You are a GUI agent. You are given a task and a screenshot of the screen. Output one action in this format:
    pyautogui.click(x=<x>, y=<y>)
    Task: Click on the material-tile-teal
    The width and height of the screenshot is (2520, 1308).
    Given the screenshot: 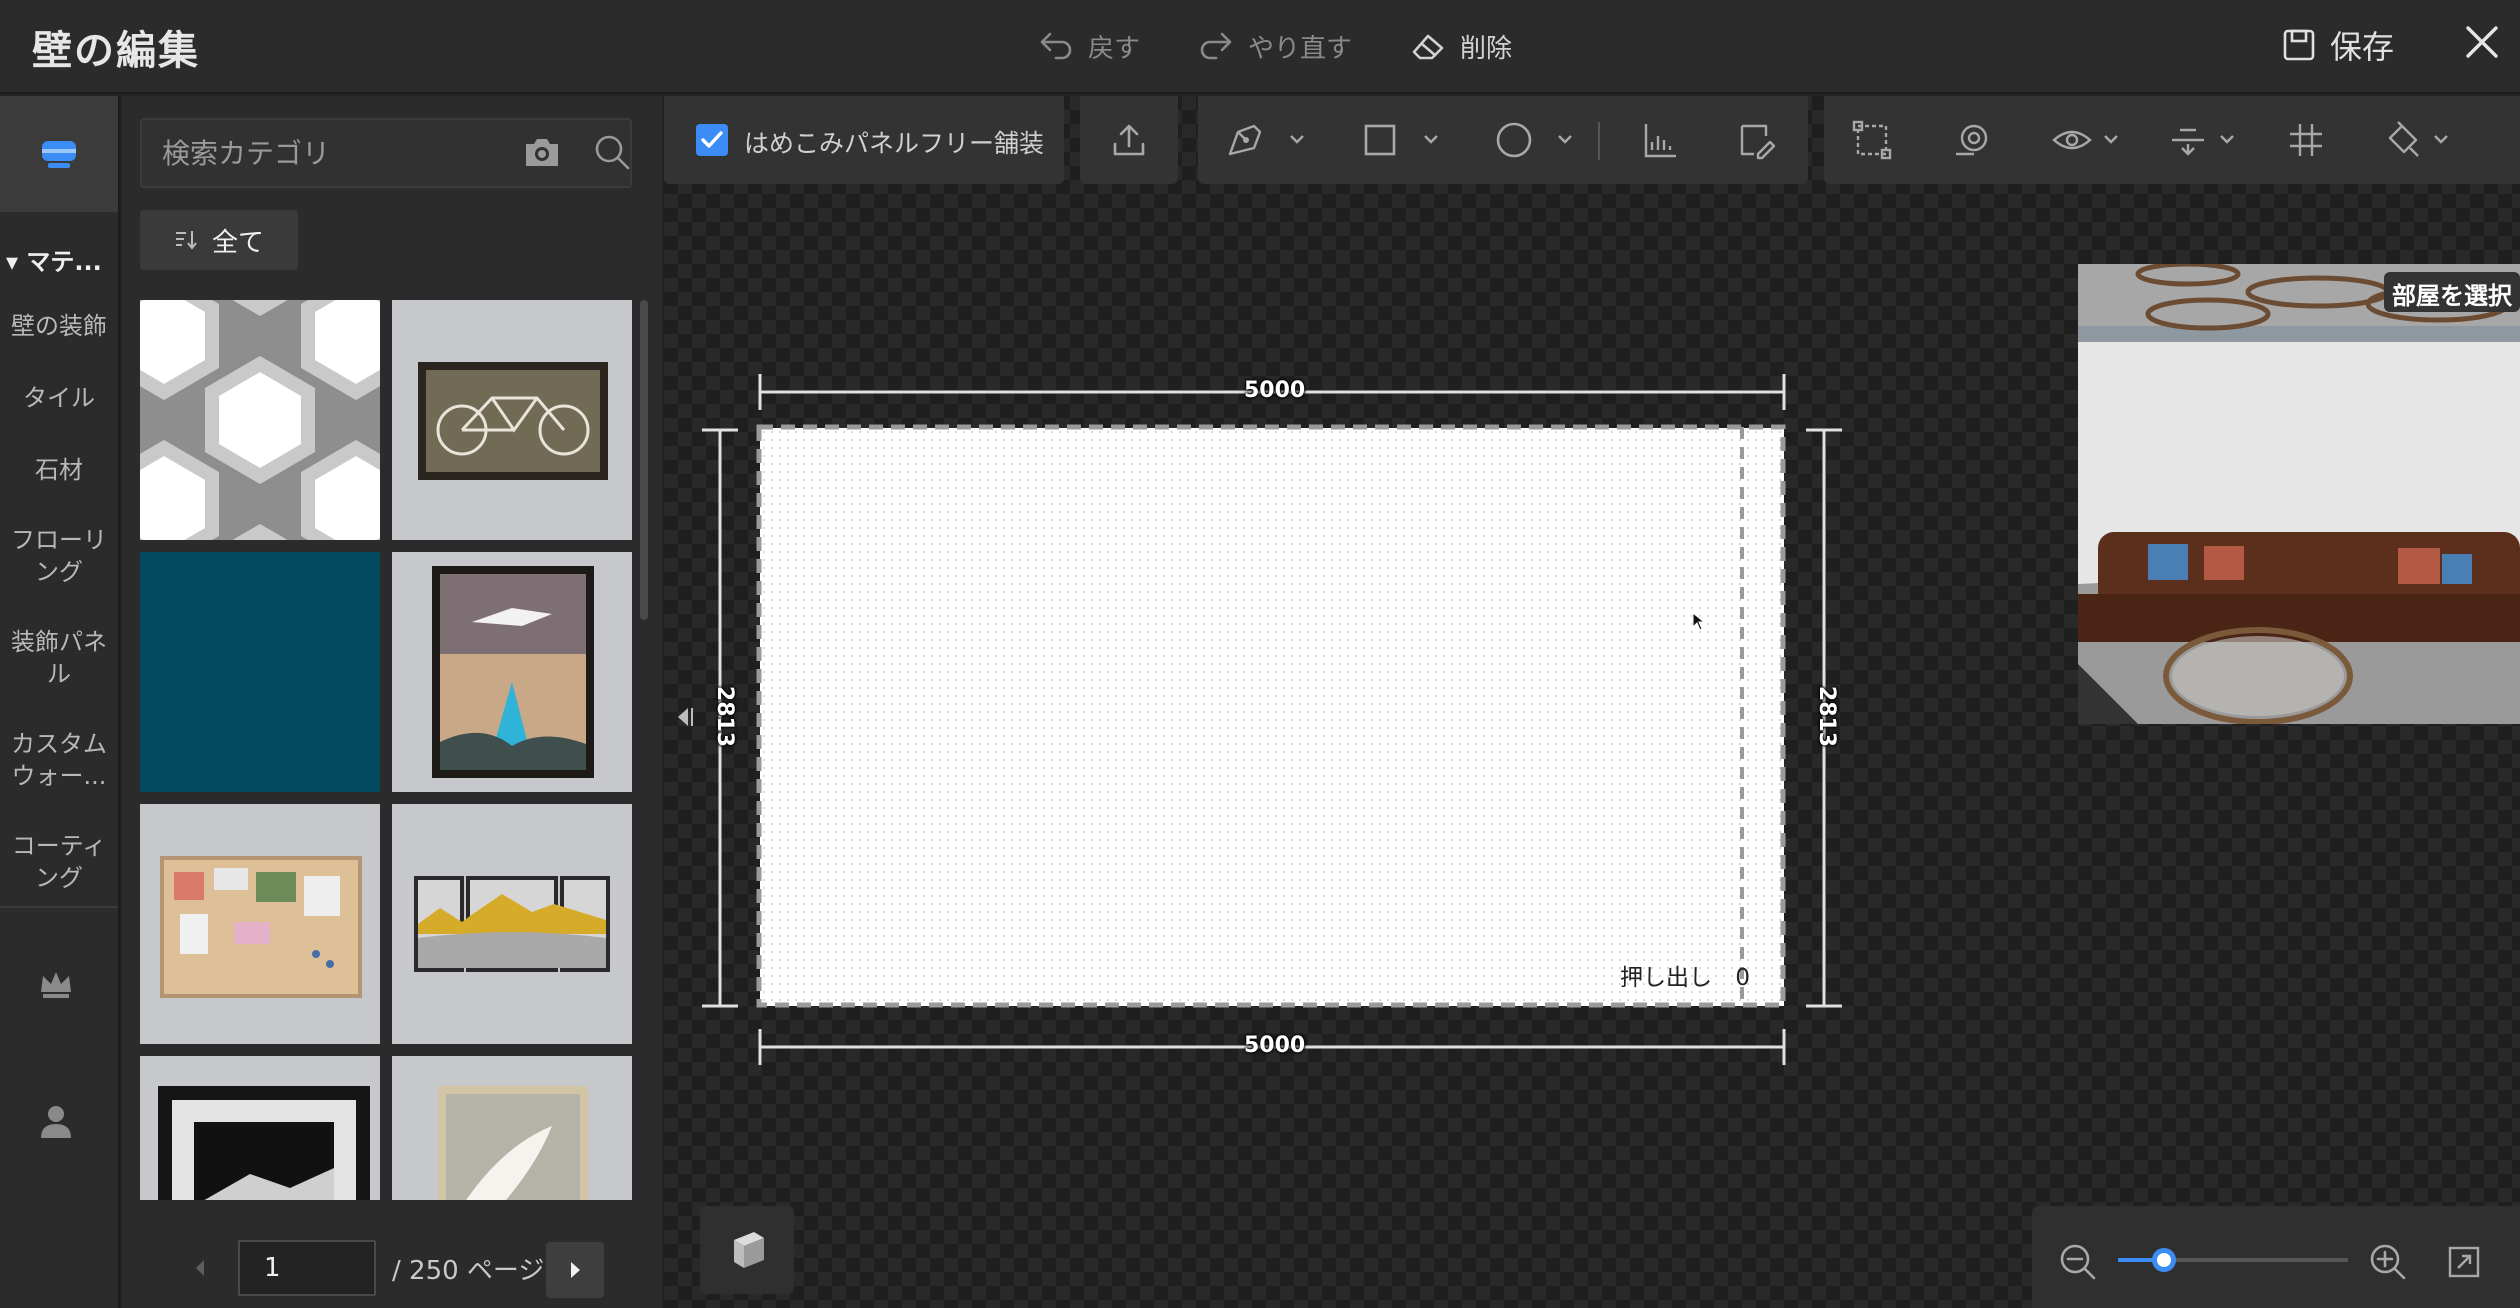 What is the action you would take?
    pyautogui.click(x=260, y=672)
    